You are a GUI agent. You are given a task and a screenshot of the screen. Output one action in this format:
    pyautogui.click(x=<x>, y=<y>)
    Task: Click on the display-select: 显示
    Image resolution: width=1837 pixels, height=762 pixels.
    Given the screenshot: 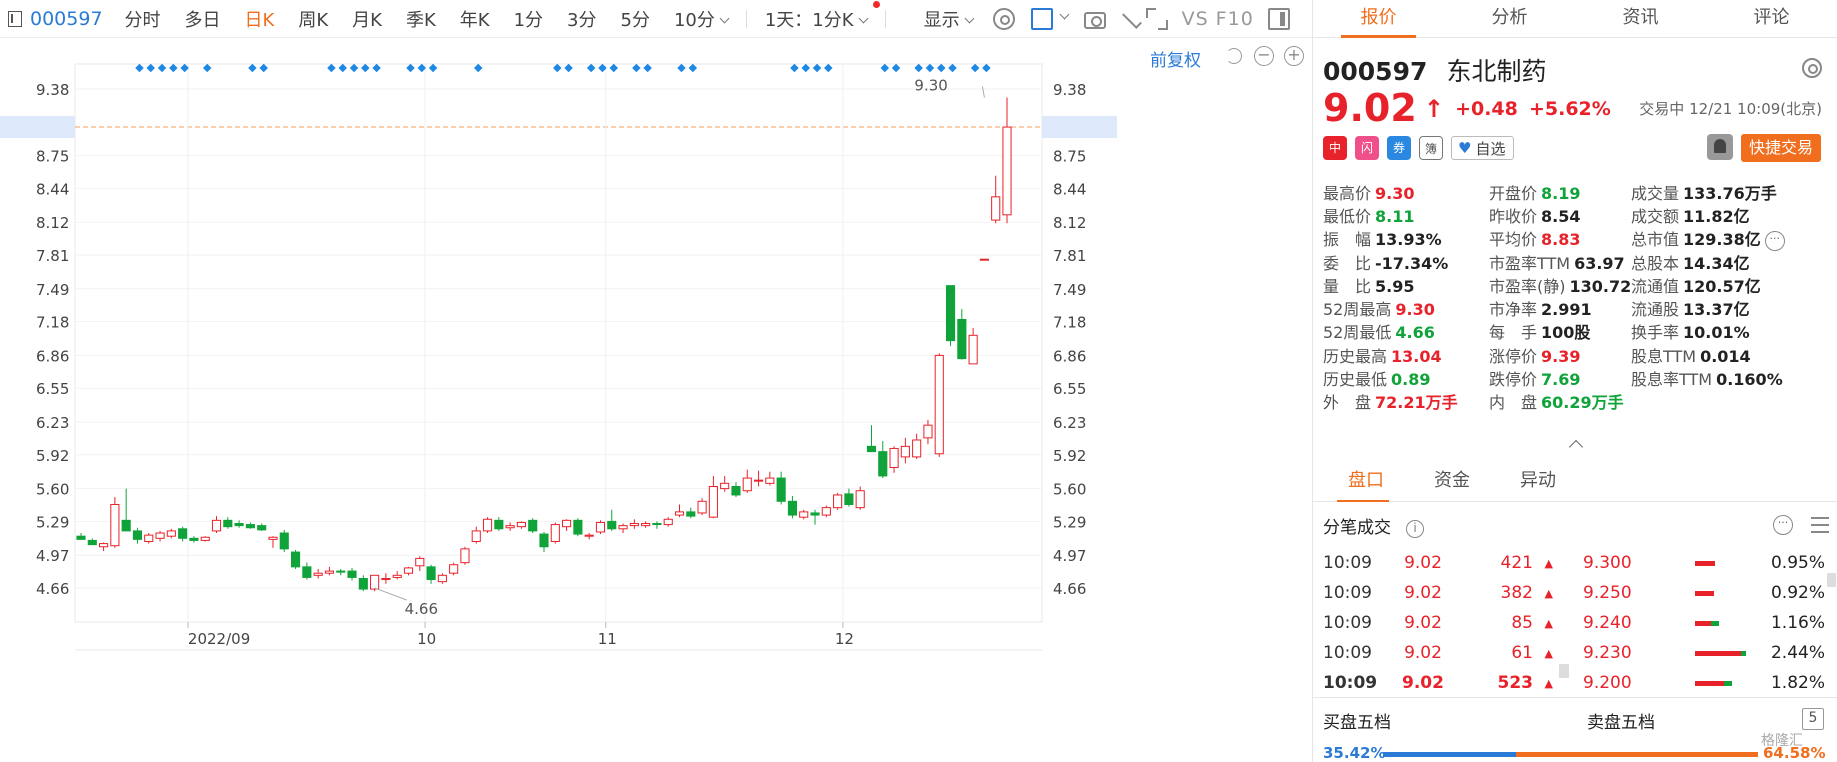 What is the action you would take?
    pyautogui.click(x=948, y=19)
    